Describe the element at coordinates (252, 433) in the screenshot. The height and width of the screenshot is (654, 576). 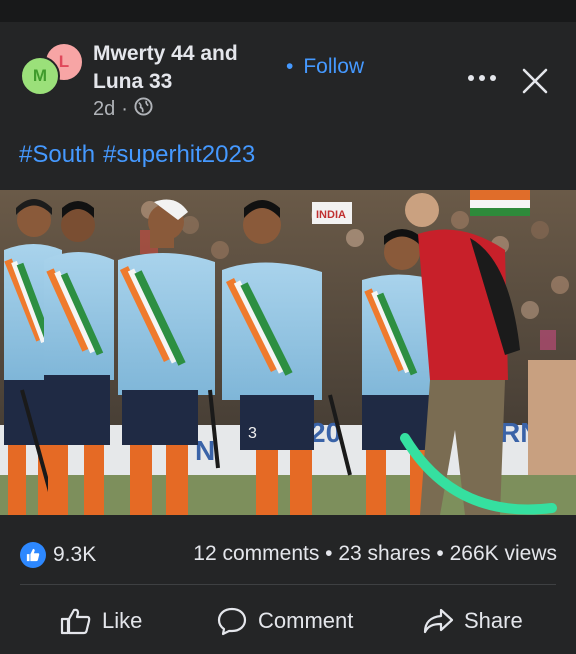
I see `jersey-number: 3` at that location.